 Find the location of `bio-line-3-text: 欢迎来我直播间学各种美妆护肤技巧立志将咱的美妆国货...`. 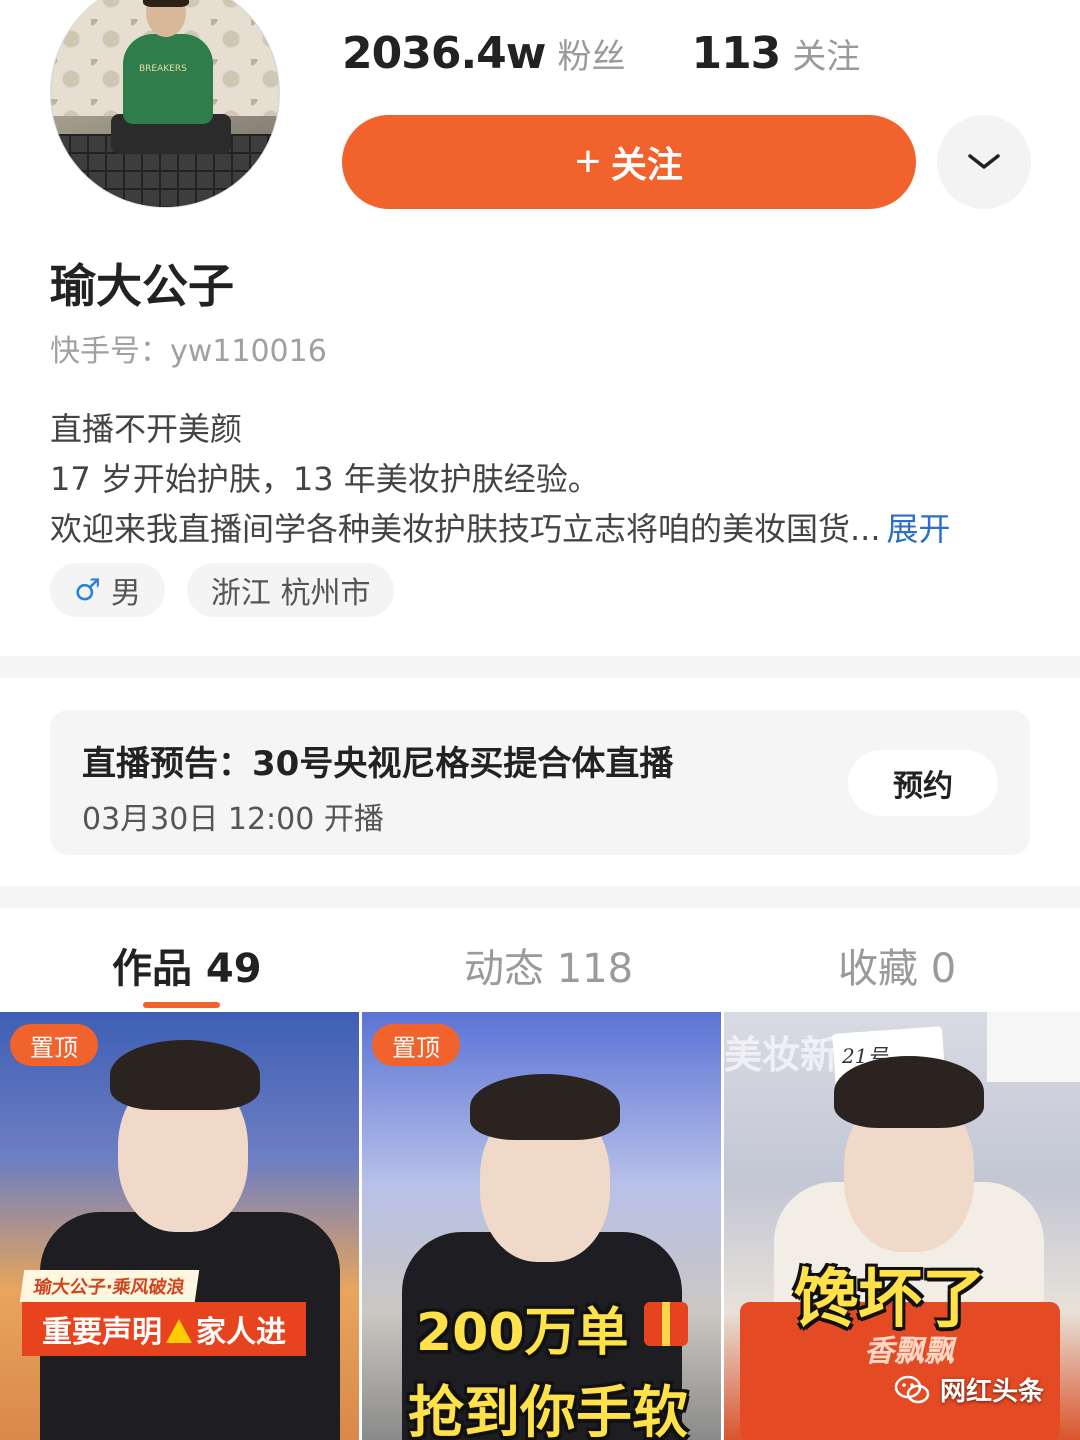

bio-line-3-text: 欢迎来我直播间学各种美妆护肤技巧立志将咱的美妆国货... is located at coordinates (465, 529).